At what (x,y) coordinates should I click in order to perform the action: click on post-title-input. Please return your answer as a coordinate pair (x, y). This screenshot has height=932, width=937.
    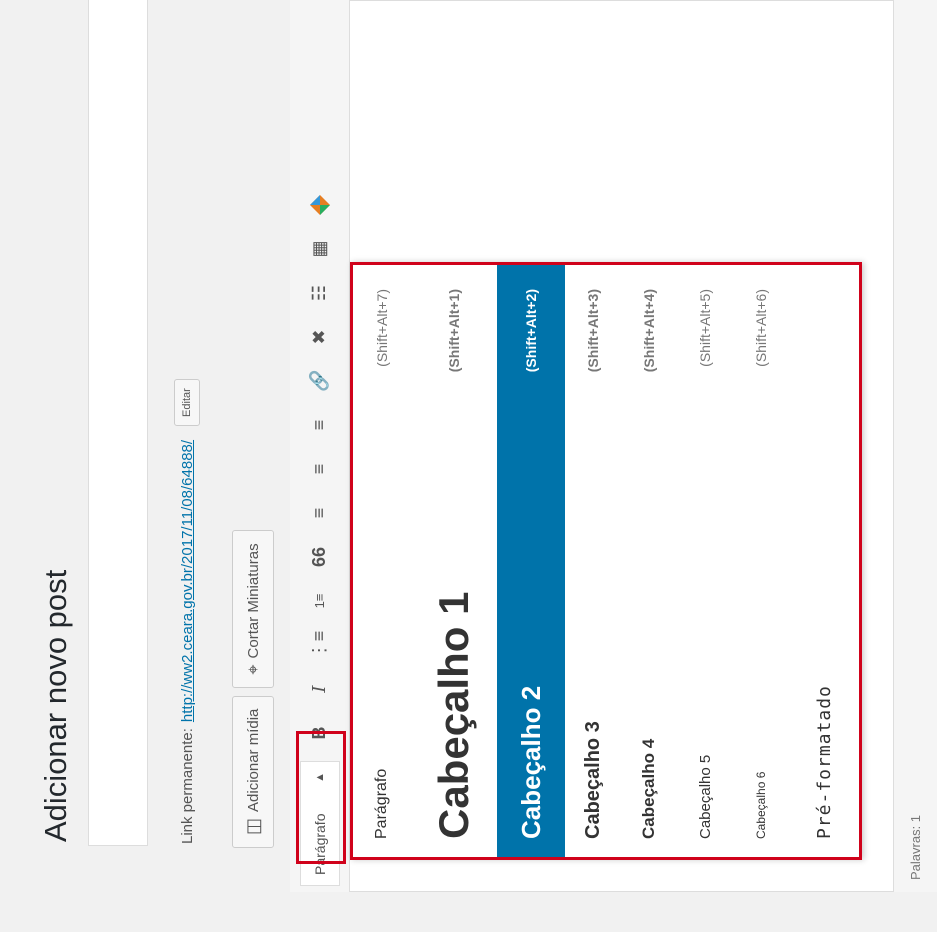
    Looking at the image, I should click on (118, 423).